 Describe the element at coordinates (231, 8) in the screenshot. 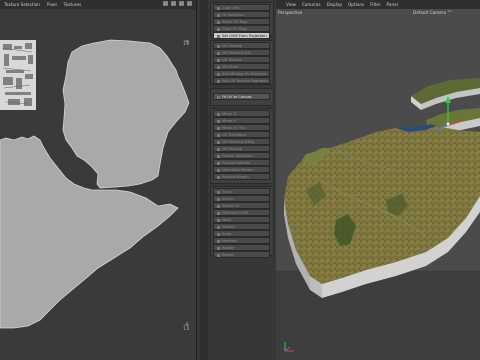

I see `command-label: Copy UVs` at that location.